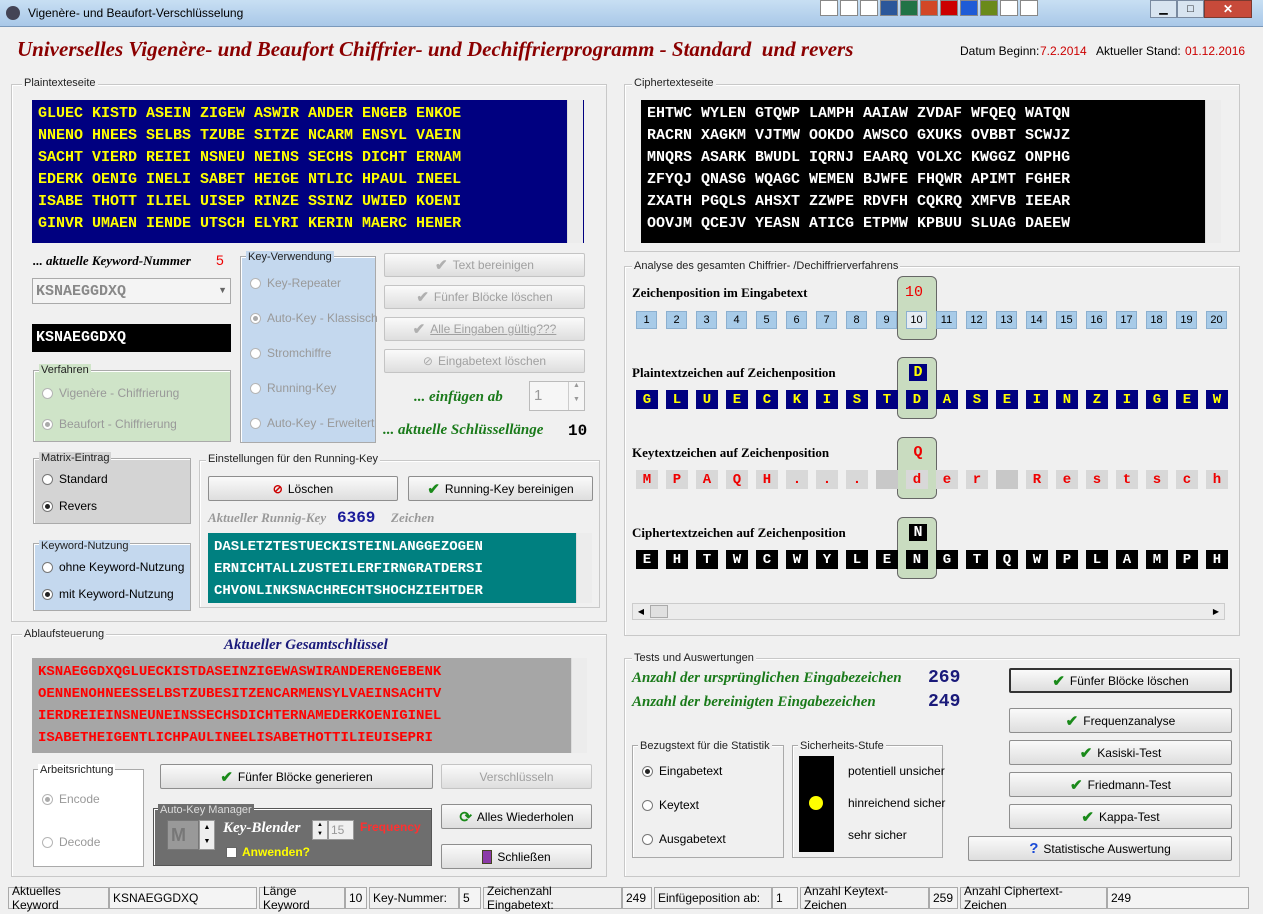  I want to click on position-cell: 6, so click(796, 320).